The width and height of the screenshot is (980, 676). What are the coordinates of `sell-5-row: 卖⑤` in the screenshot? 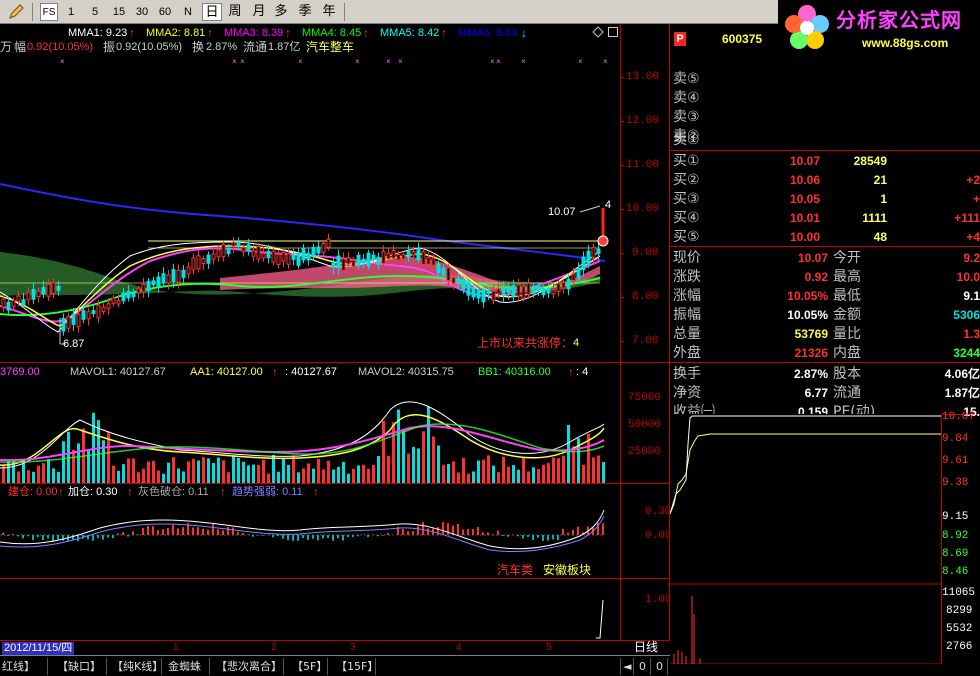 It's located at (826, 79).